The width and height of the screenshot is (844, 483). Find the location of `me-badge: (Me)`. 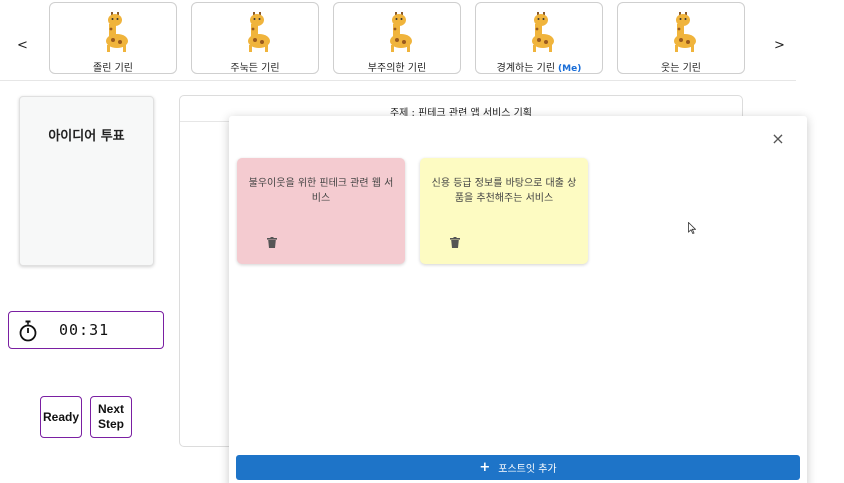

me-badge: (Me) is located at coordinates (570, 69).